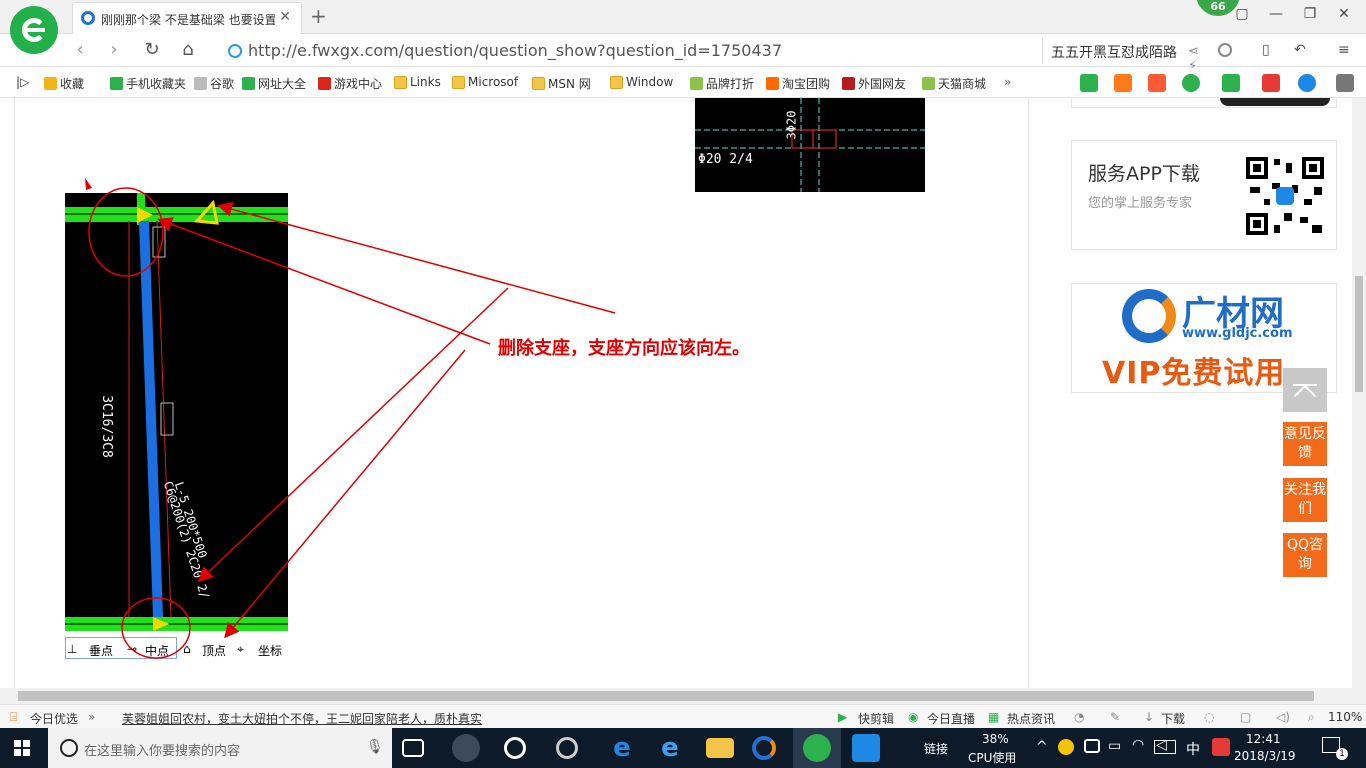  Describe the element at coordinates (1092, 746) in the screenshot. I see `tray-chat-icon` at that location.